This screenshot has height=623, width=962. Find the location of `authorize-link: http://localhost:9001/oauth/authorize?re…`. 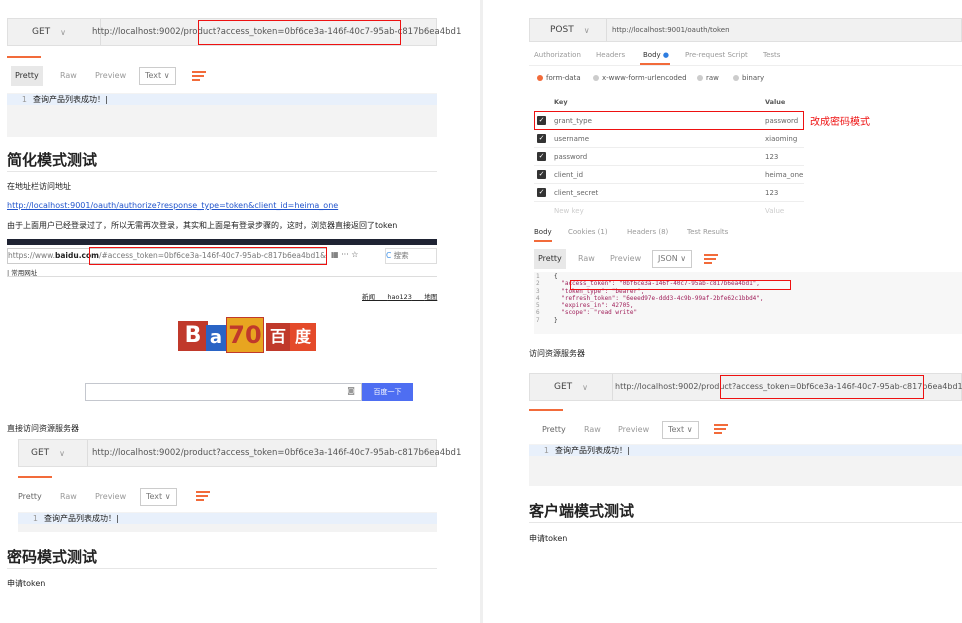

authorize-link: http://localhost:9001/oauth/authorize?re… is located at coordinates (172, 205).